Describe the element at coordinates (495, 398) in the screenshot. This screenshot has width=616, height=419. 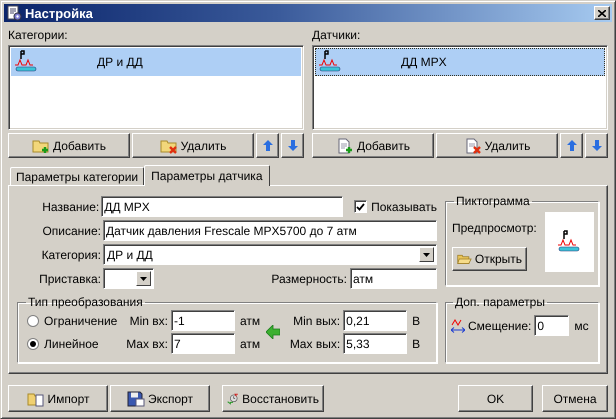
I see `ok-button: OK` at that location.